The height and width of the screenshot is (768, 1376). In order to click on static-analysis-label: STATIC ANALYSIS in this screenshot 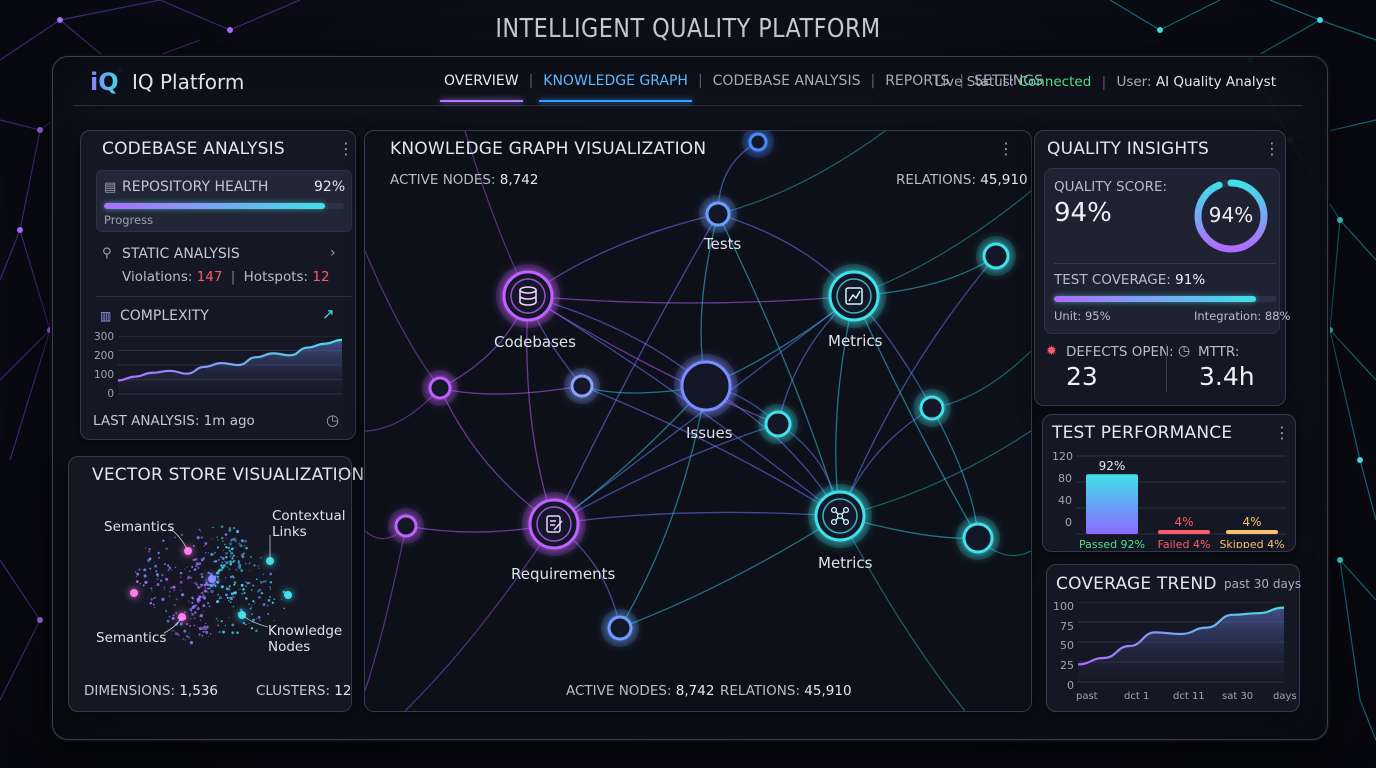, I will do `click(181, 254)`.